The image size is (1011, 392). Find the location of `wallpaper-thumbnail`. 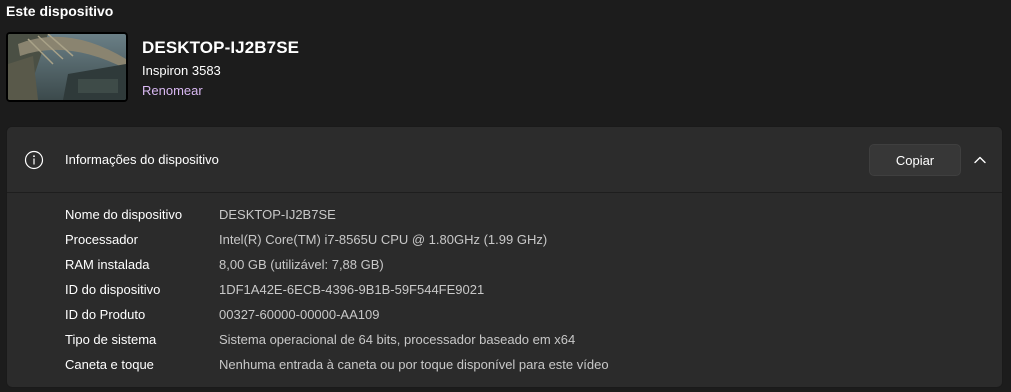

wallpaper-thumbnail is located at coordinates (67, 67).